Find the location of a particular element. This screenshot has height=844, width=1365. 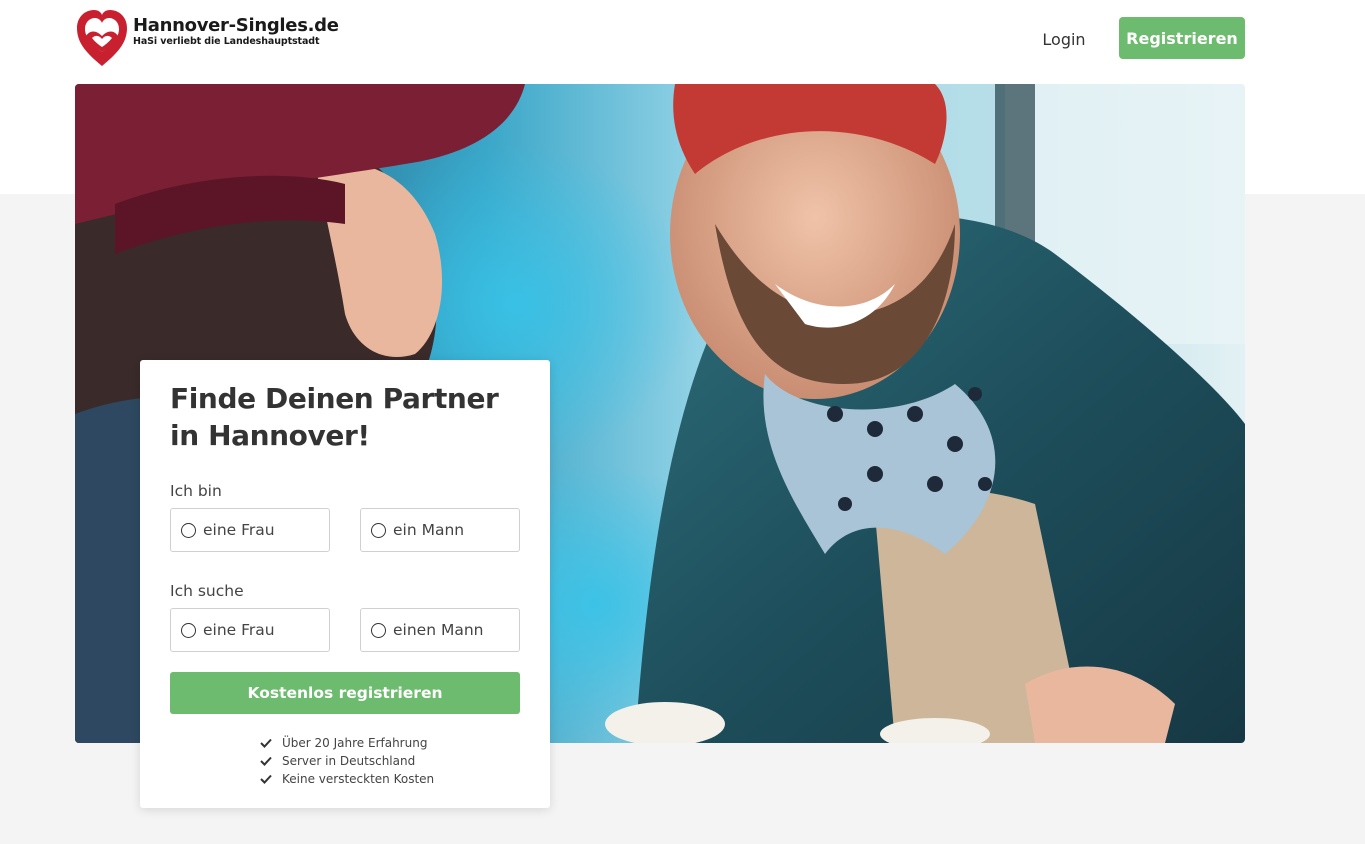

radio-label: einen Mann is located at coordinates (438, 630).